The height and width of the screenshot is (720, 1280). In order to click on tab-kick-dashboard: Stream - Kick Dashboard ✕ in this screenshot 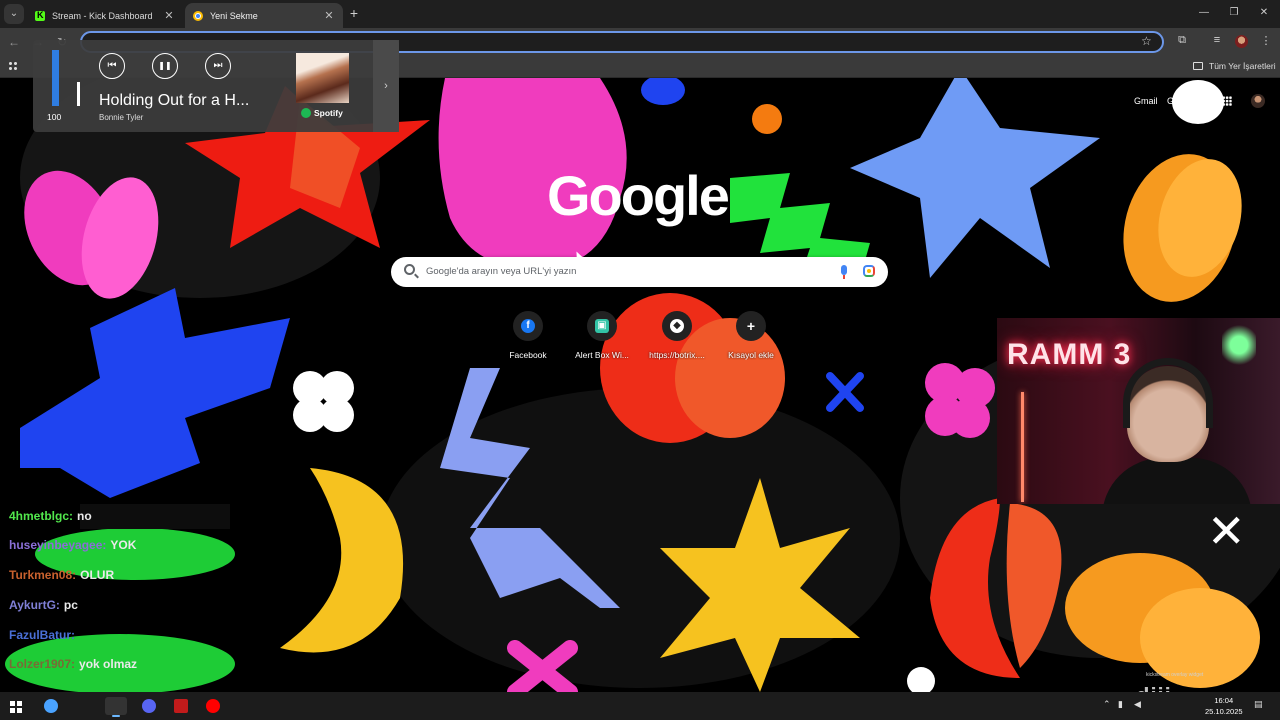, I will do `click(105, 15)`.